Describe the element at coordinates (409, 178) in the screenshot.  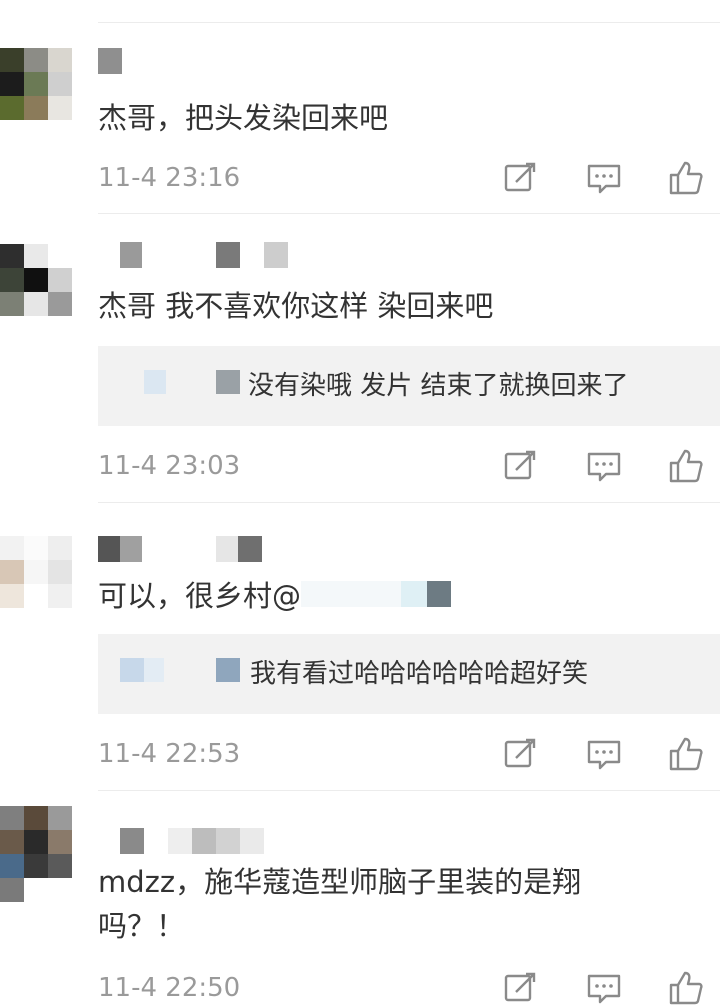
I see `comment-meta: 11-4 23:16` at that location.